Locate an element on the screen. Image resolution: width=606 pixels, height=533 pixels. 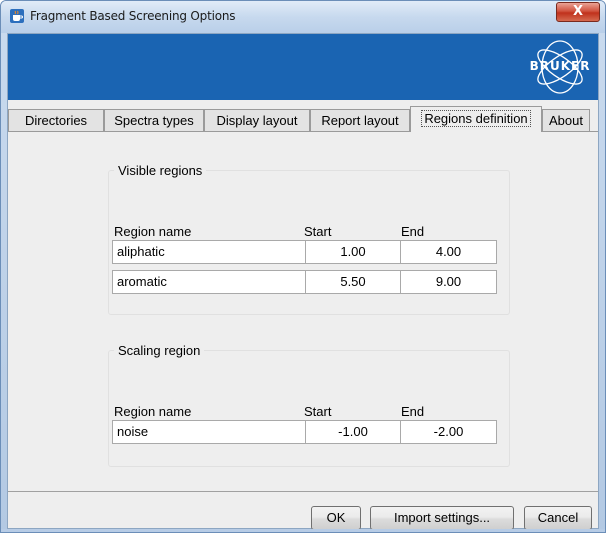
cancel-button: Cancel is located at coordinates (558, 518).